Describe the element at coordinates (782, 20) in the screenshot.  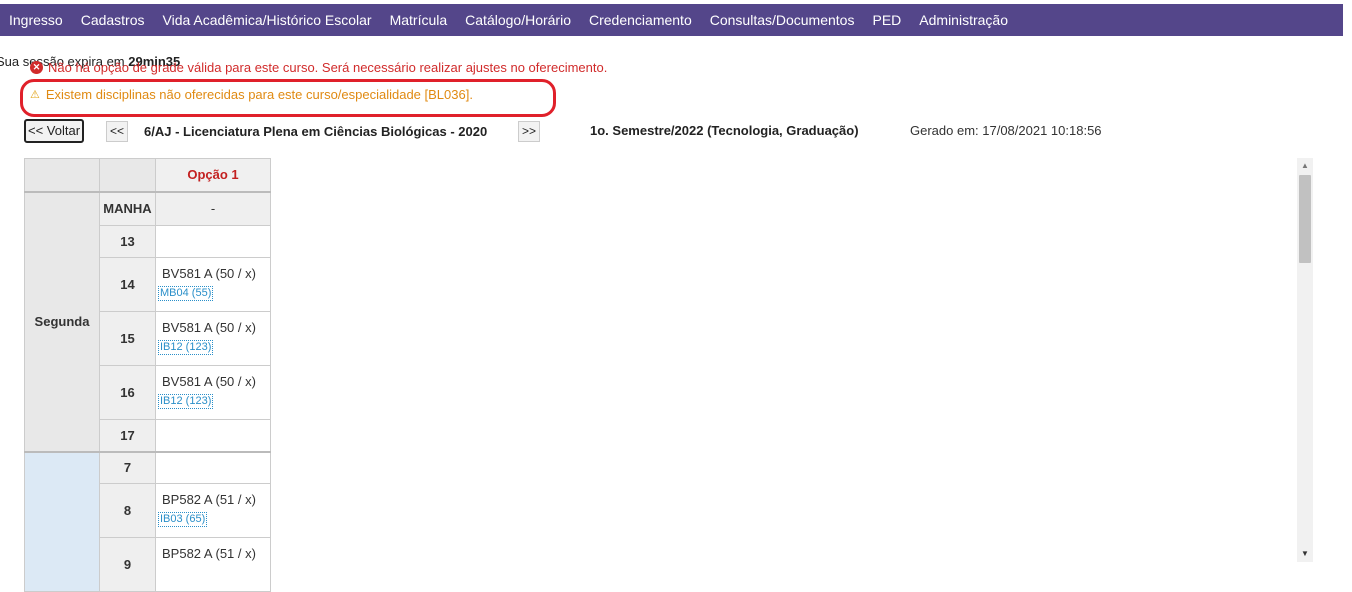
I see `nav-item-consultas-documentos: Consultas/Documentos` at that location.